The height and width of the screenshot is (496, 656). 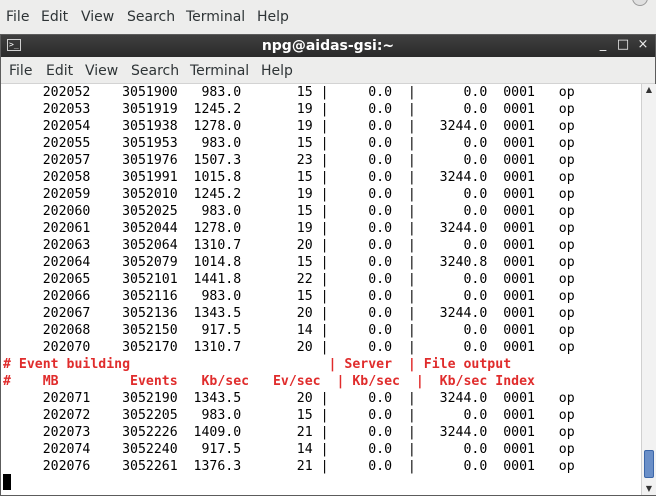 I want to click on minimize-button: _, so click(x=603, y=44).